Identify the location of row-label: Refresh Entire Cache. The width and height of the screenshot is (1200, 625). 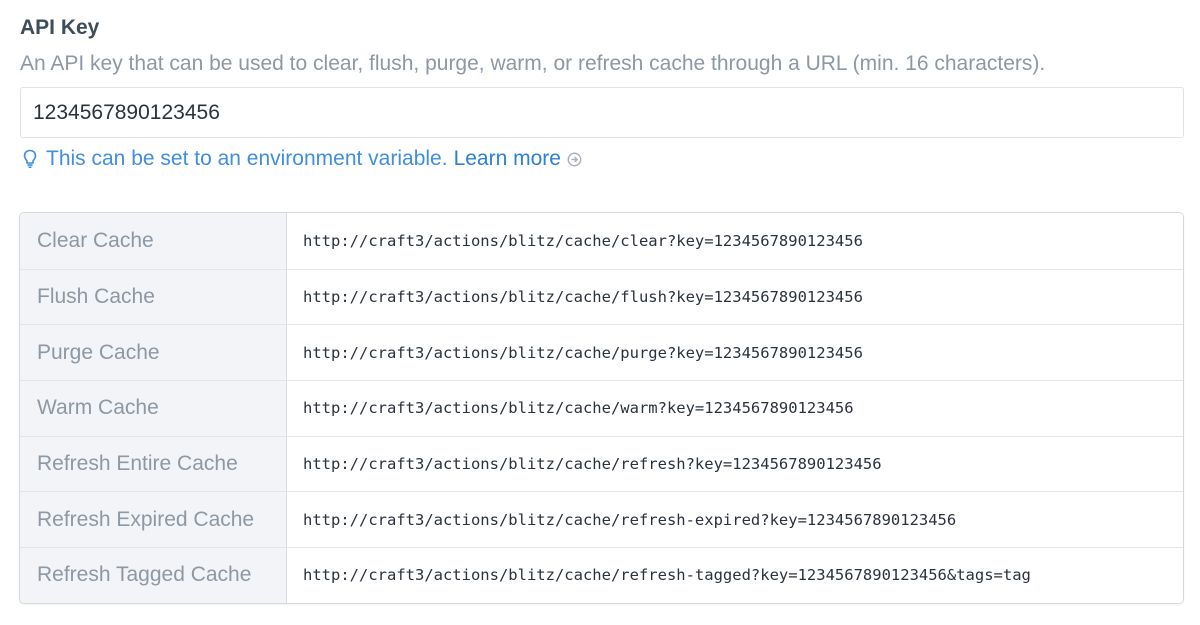
(153, 464).